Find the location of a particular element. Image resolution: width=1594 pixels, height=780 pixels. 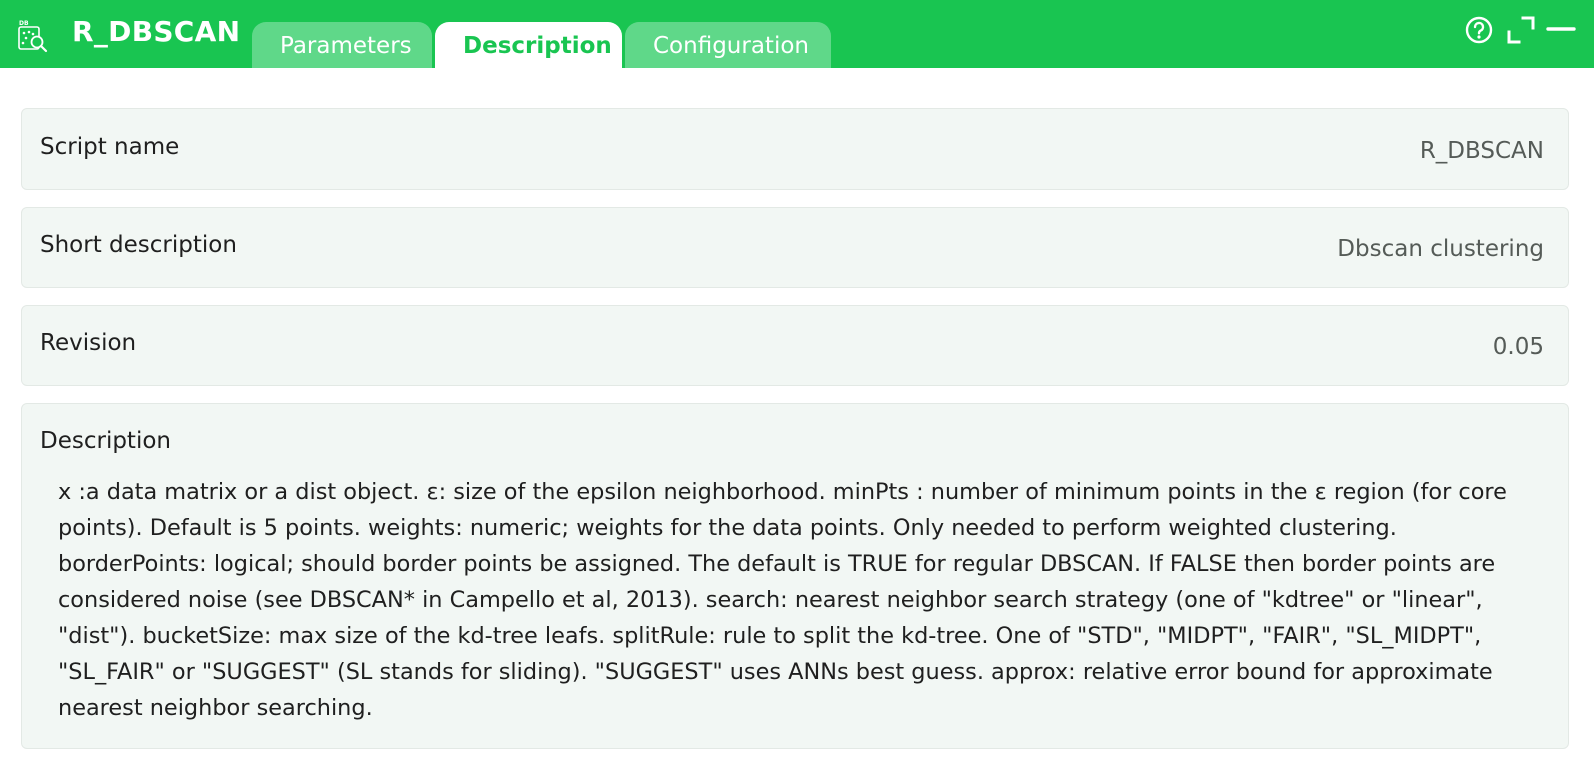

script-name-label: Script name is located at coordinates (110, 147).